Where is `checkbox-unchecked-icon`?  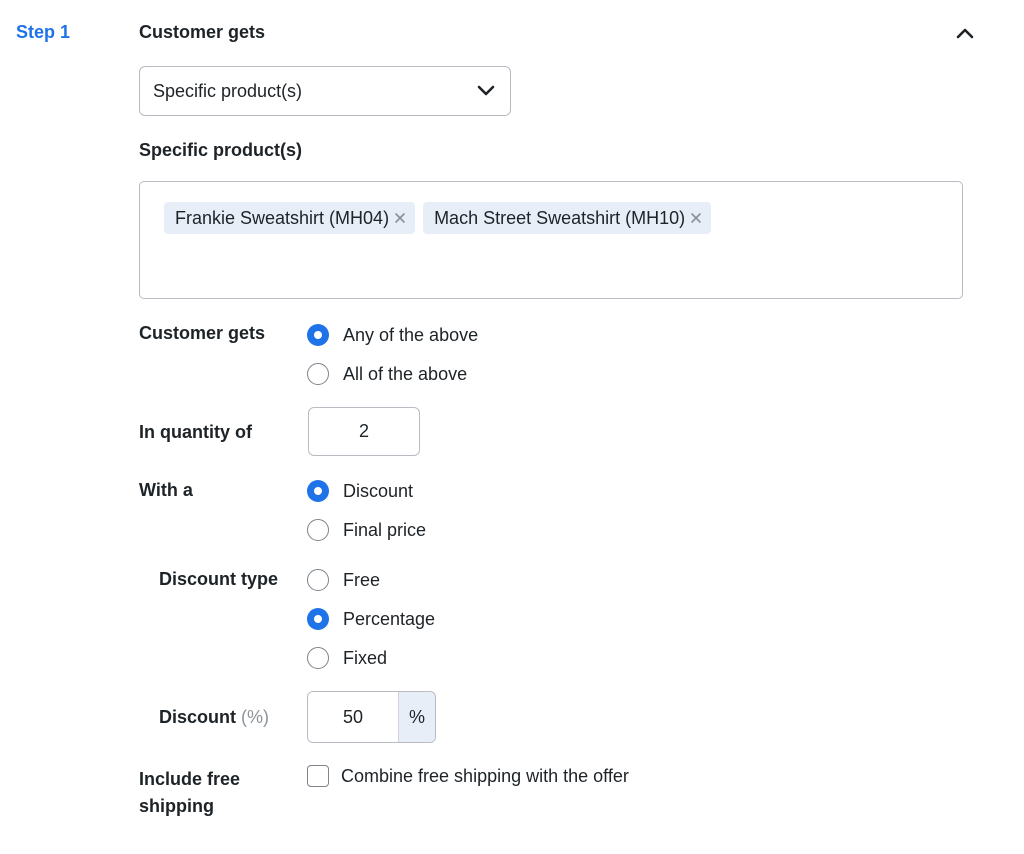 checkbox-unchecked-icon is located at coordinates (318, 776).